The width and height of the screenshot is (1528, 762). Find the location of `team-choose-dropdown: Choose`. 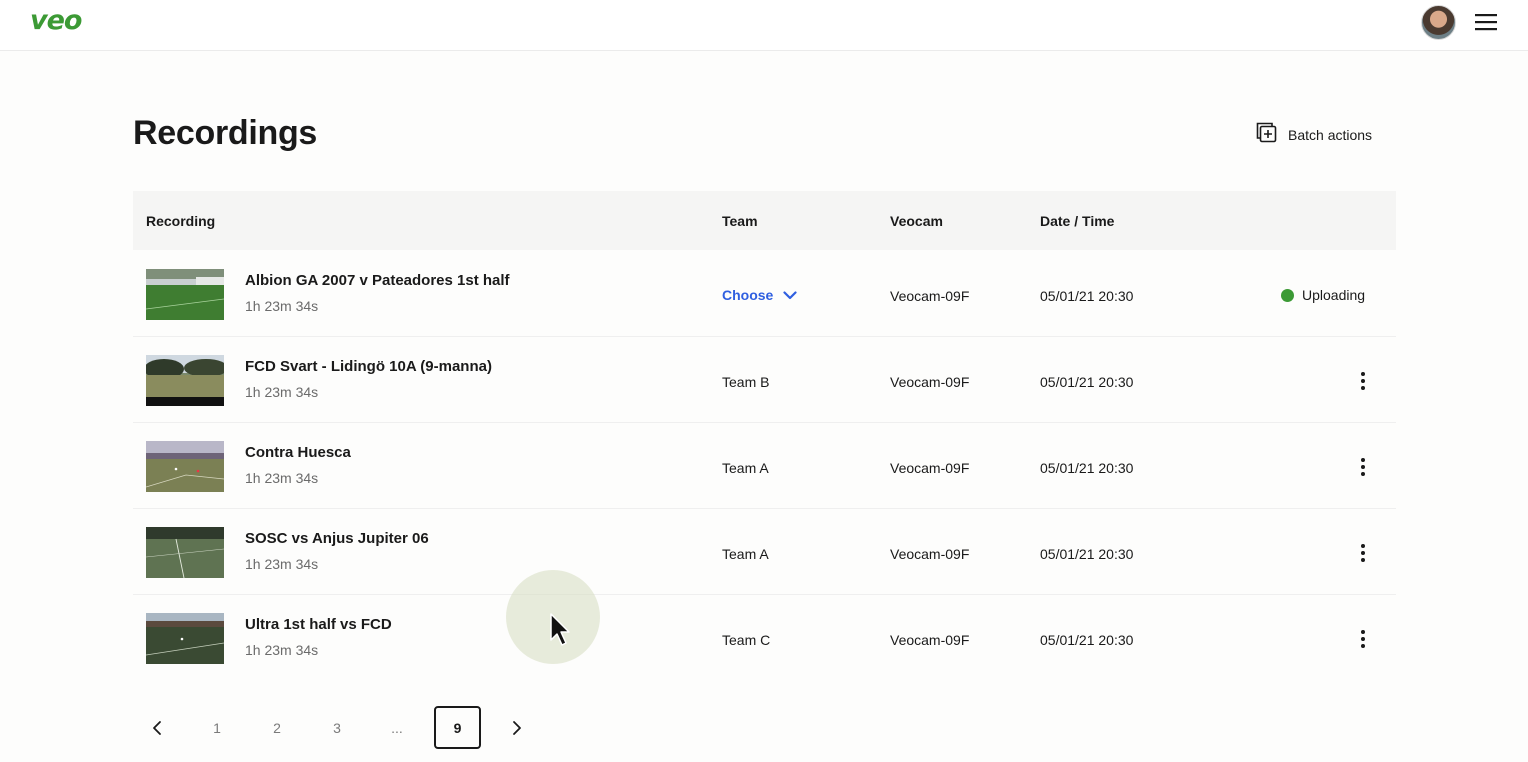

team-choose-dropdown: Choose is located at coordinates (759, 295).